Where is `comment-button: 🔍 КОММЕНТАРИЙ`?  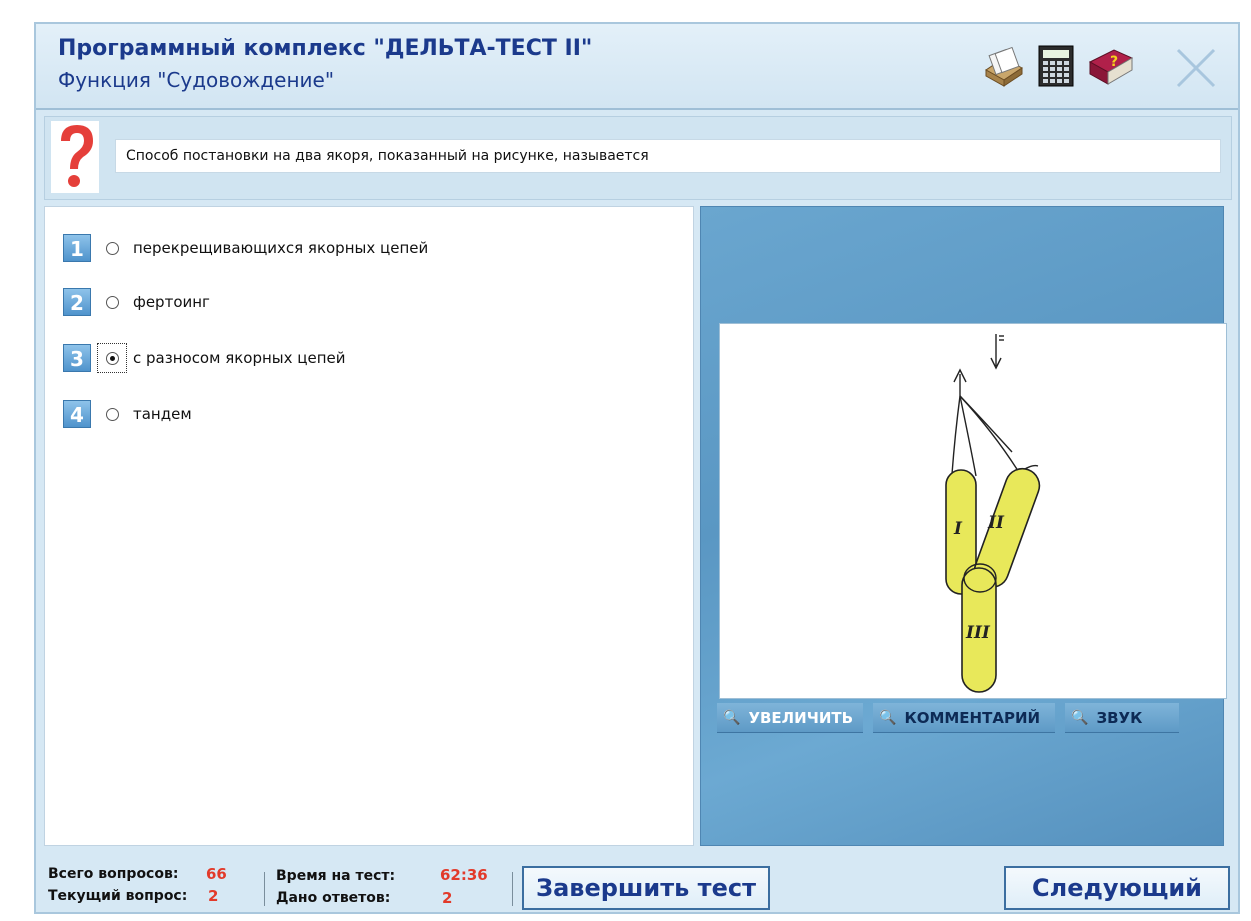
comment-button: 🔍 КОММЕНТАРИЙ is located at coordinates (964, 718).